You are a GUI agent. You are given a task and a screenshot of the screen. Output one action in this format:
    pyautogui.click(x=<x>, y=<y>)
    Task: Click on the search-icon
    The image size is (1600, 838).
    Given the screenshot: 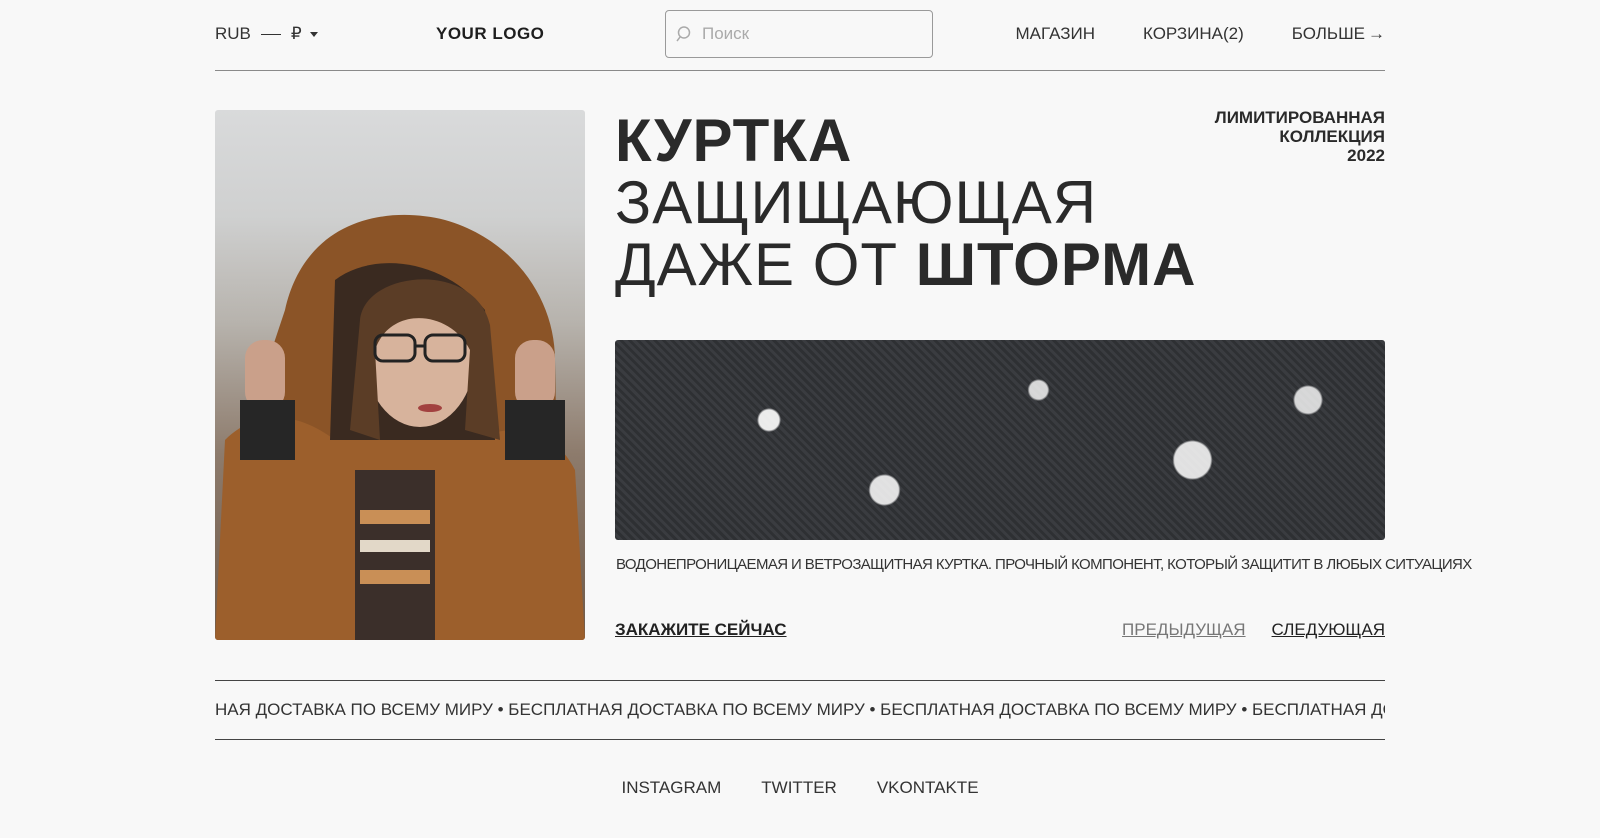 What is the action you would take?
    pyautogui.click(x=683, y=34)
    